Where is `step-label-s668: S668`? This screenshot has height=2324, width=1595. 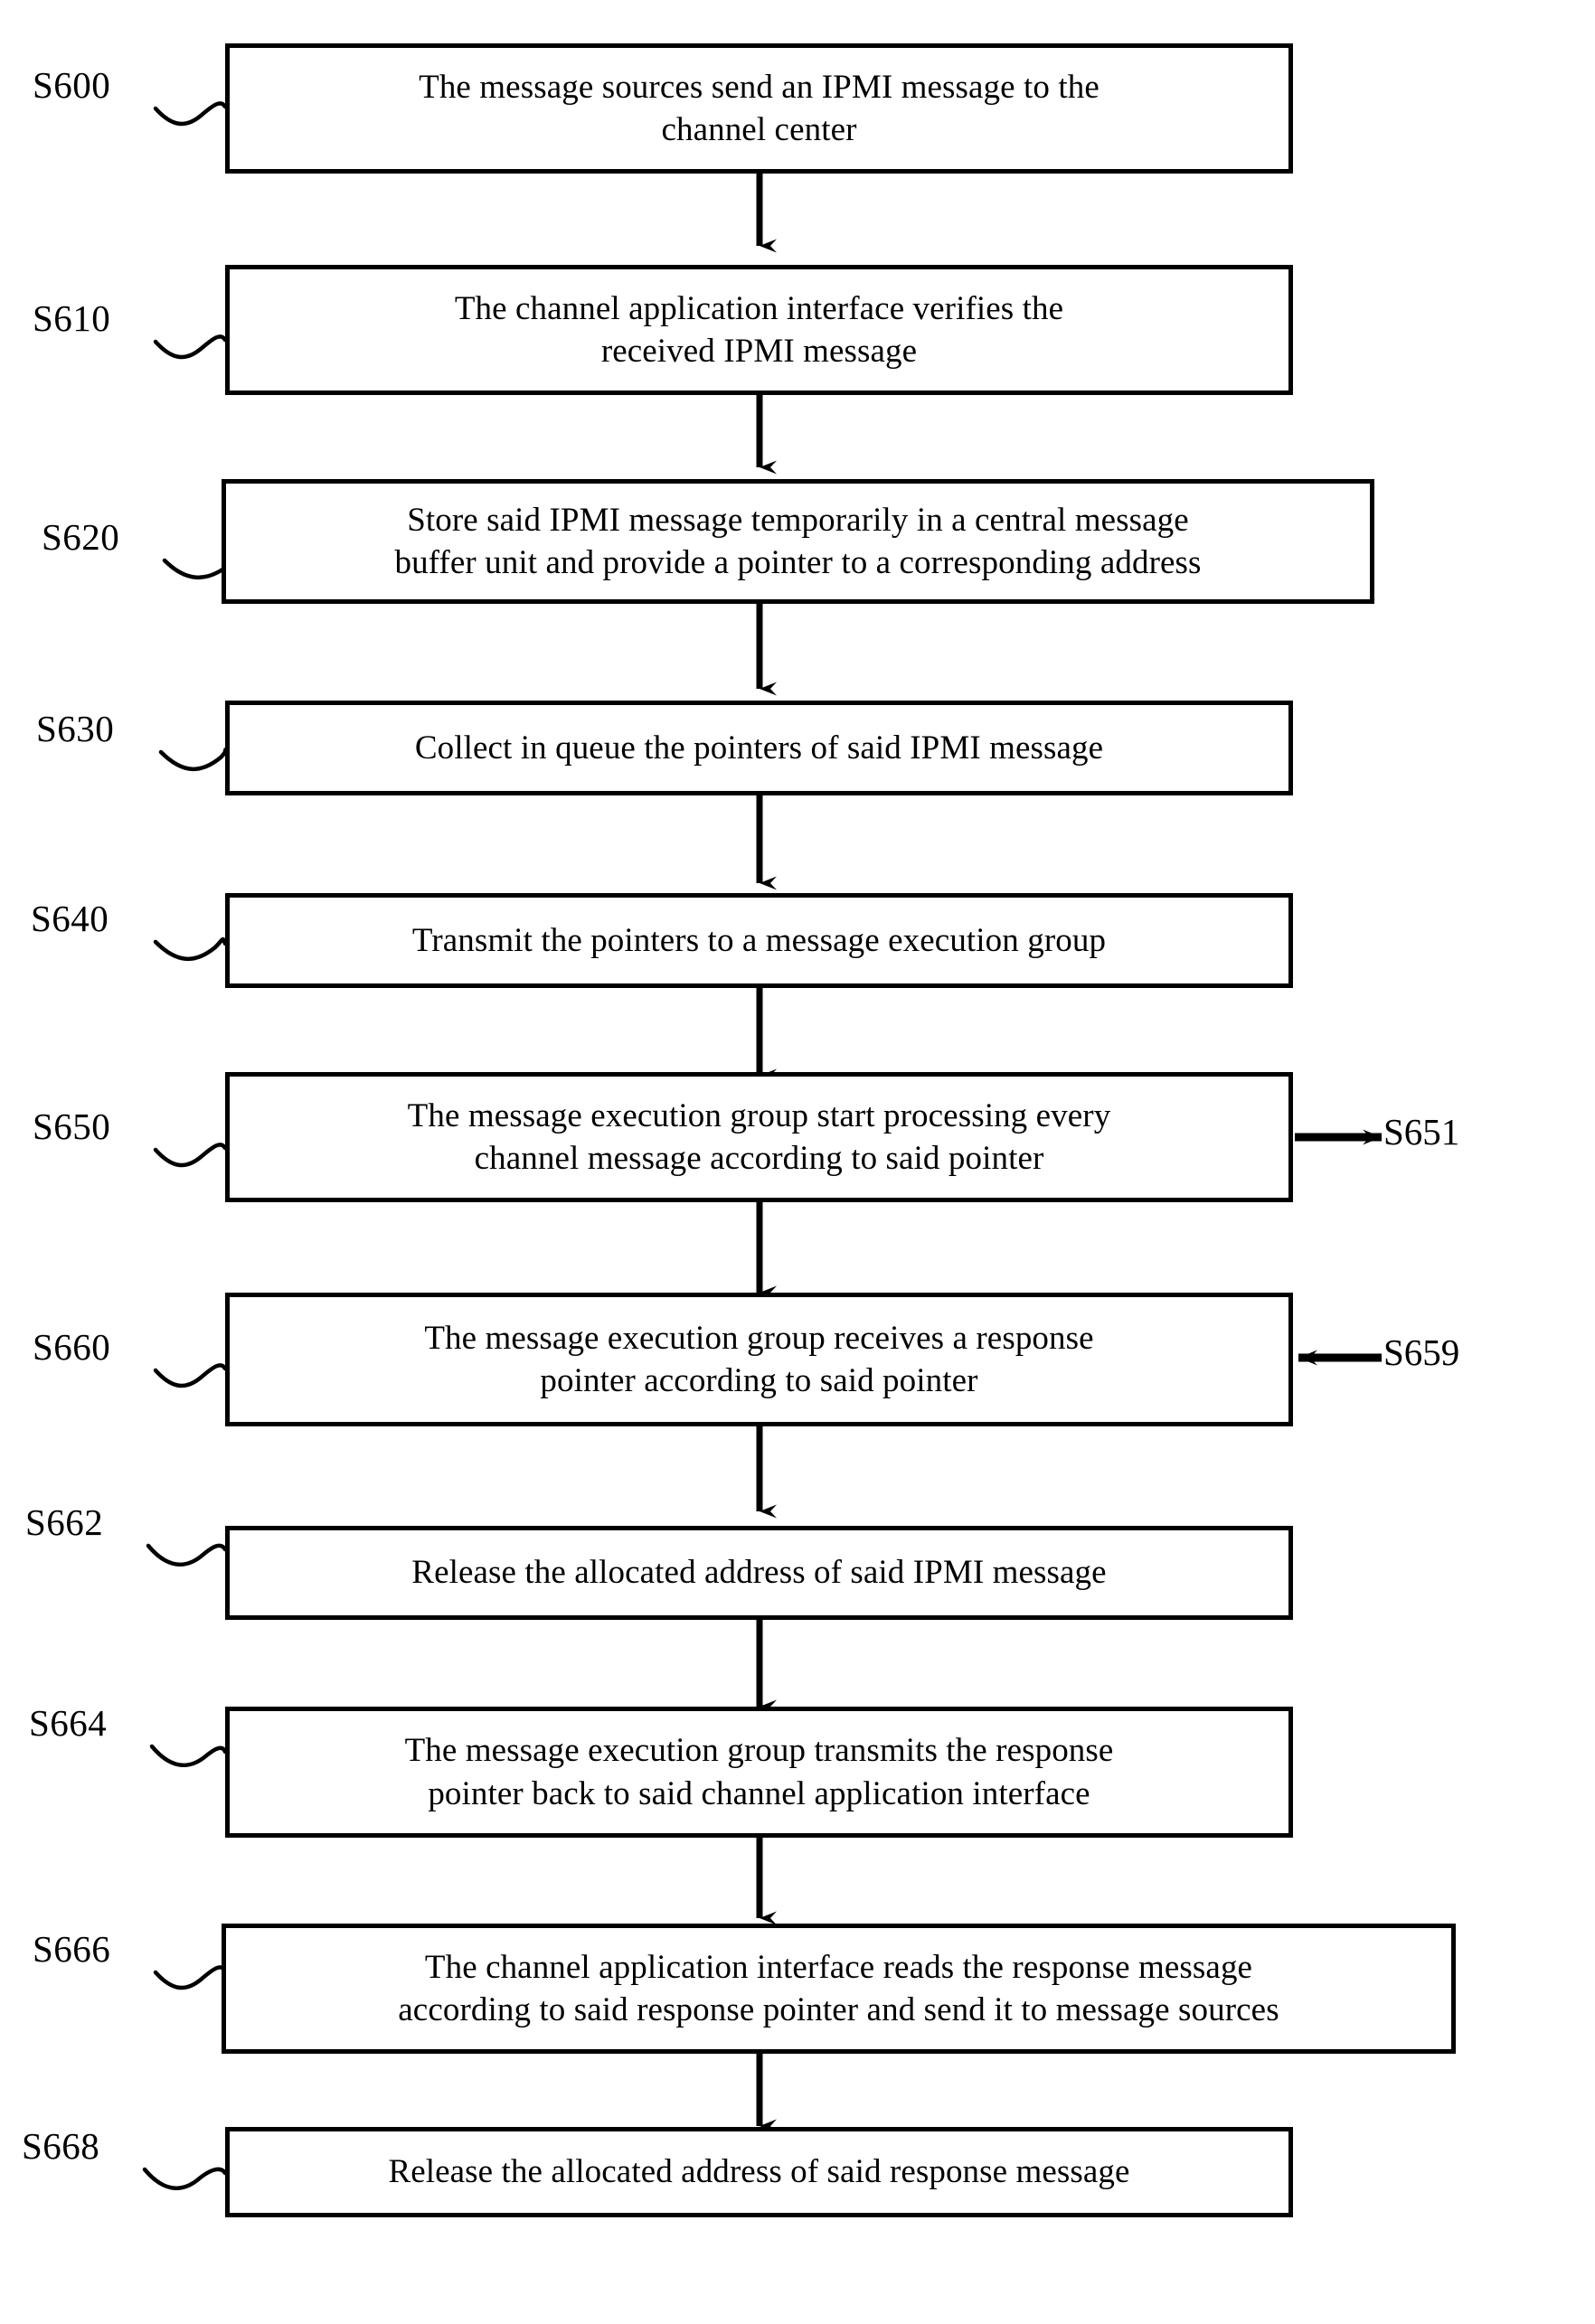 step-label-s668: S668 is located at coordinates (61, 2146).